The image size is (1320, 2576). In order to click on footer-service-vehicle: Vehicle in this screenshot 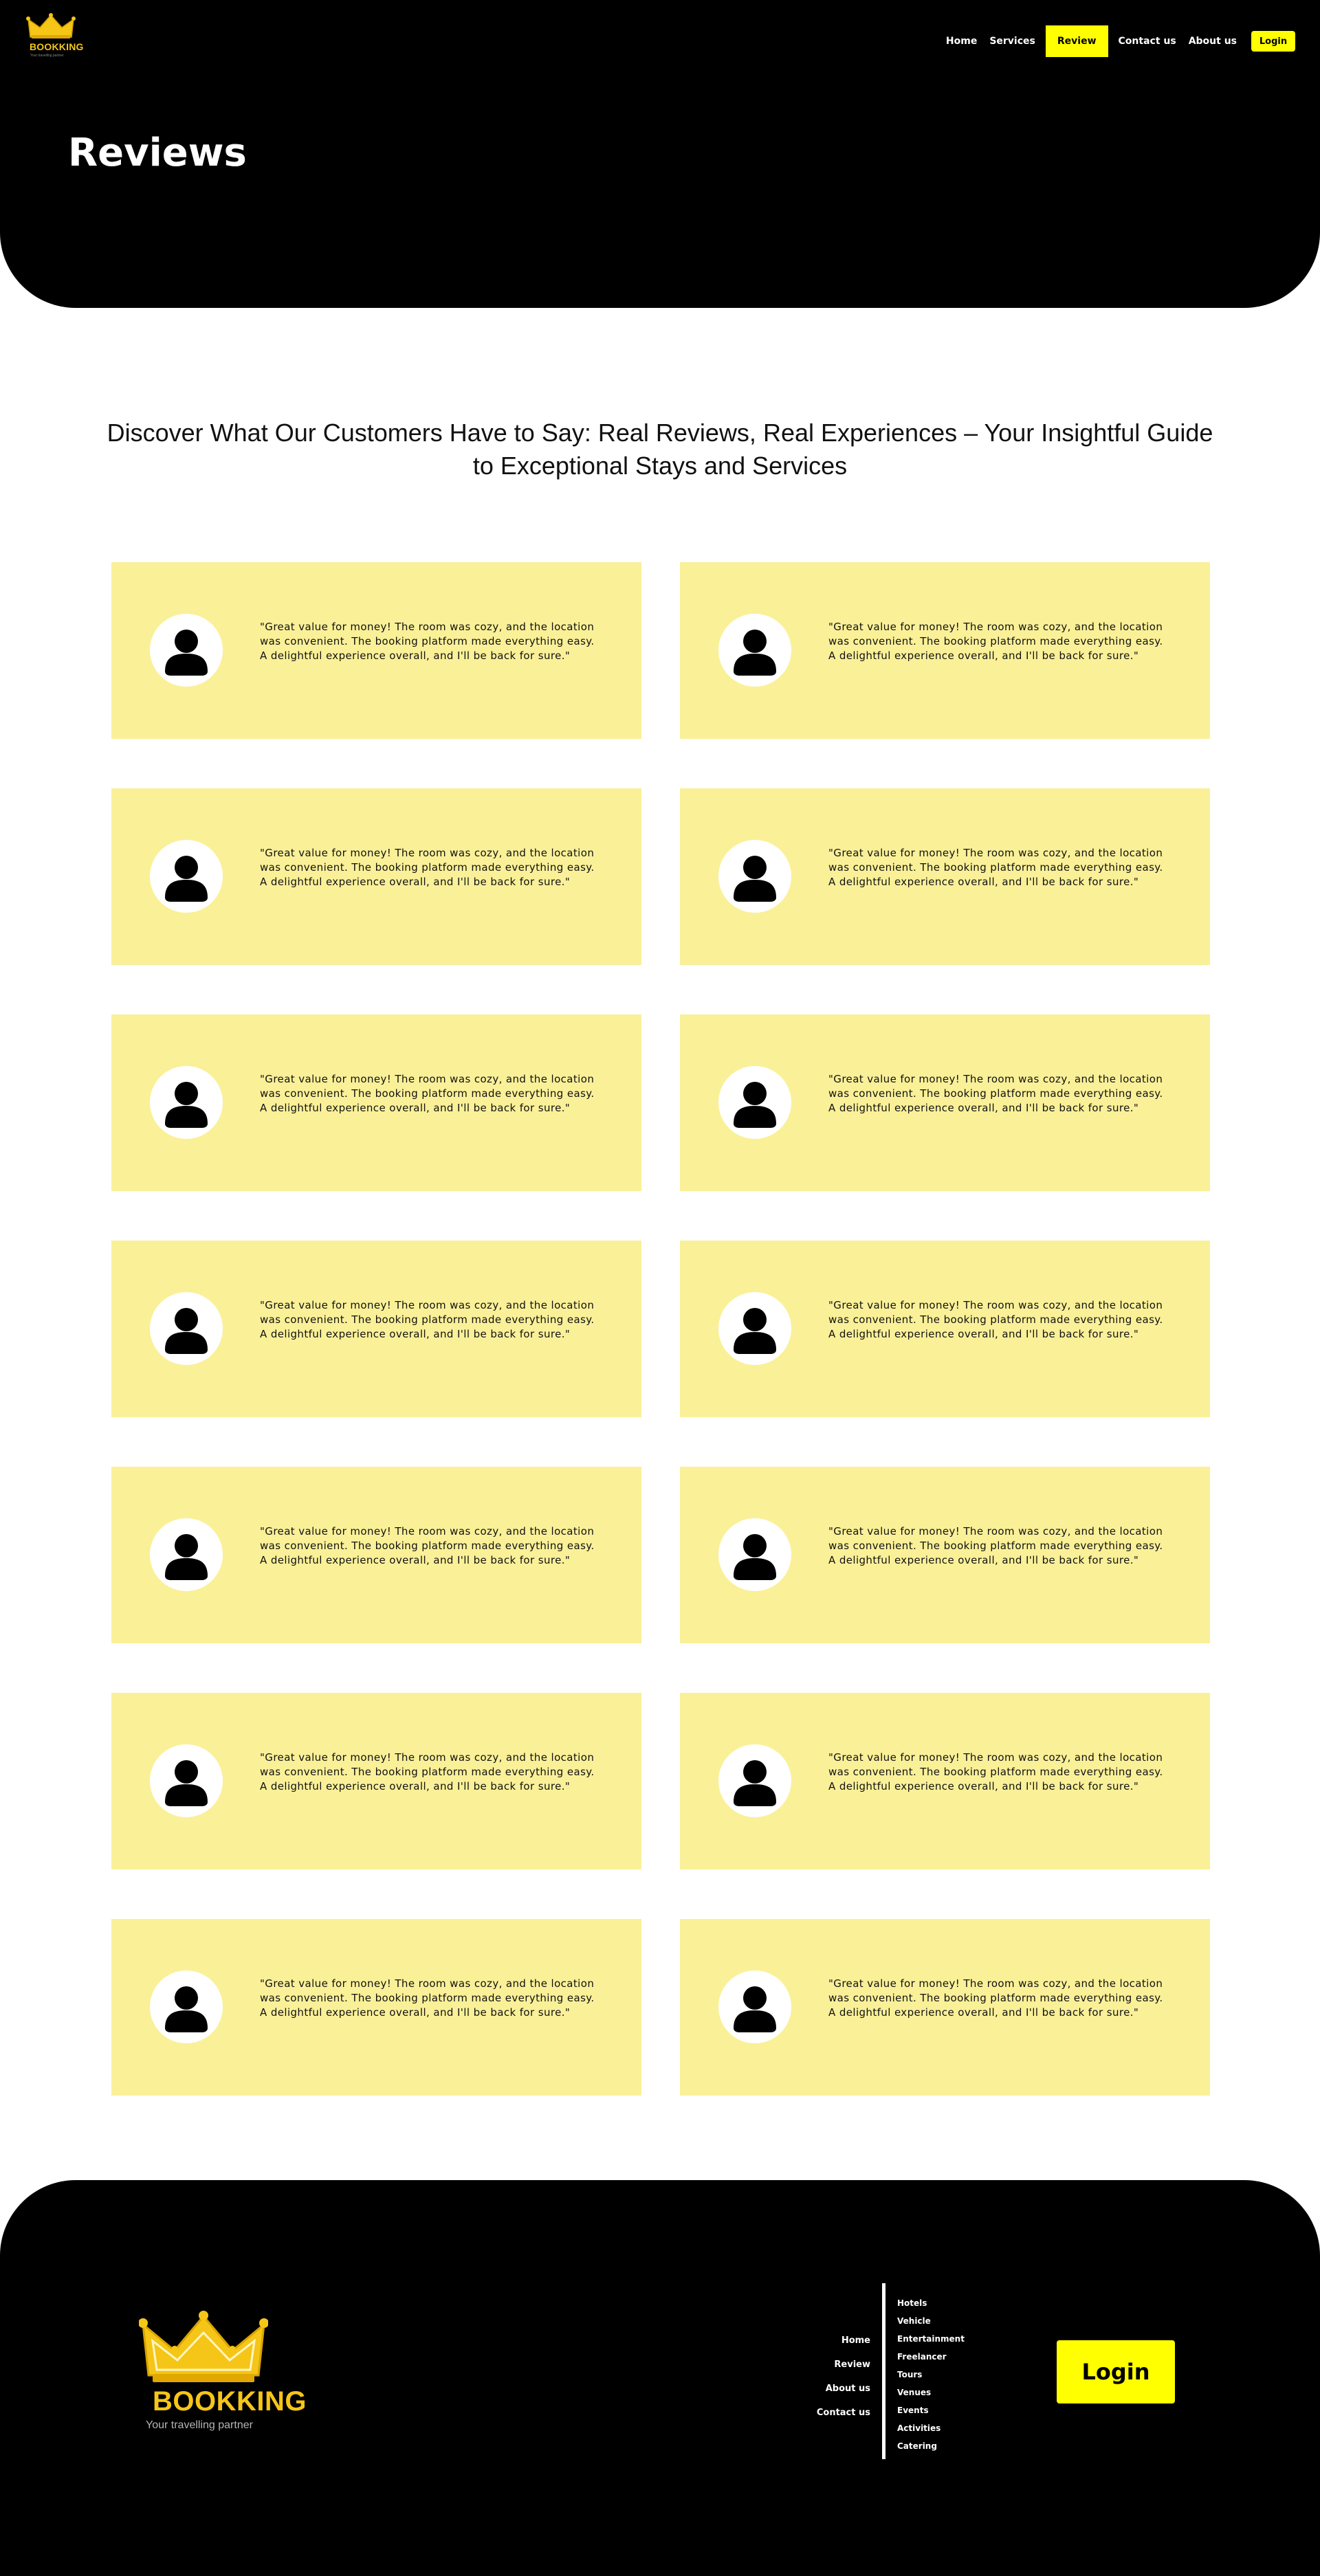, I will do `click(931, 2321)`.